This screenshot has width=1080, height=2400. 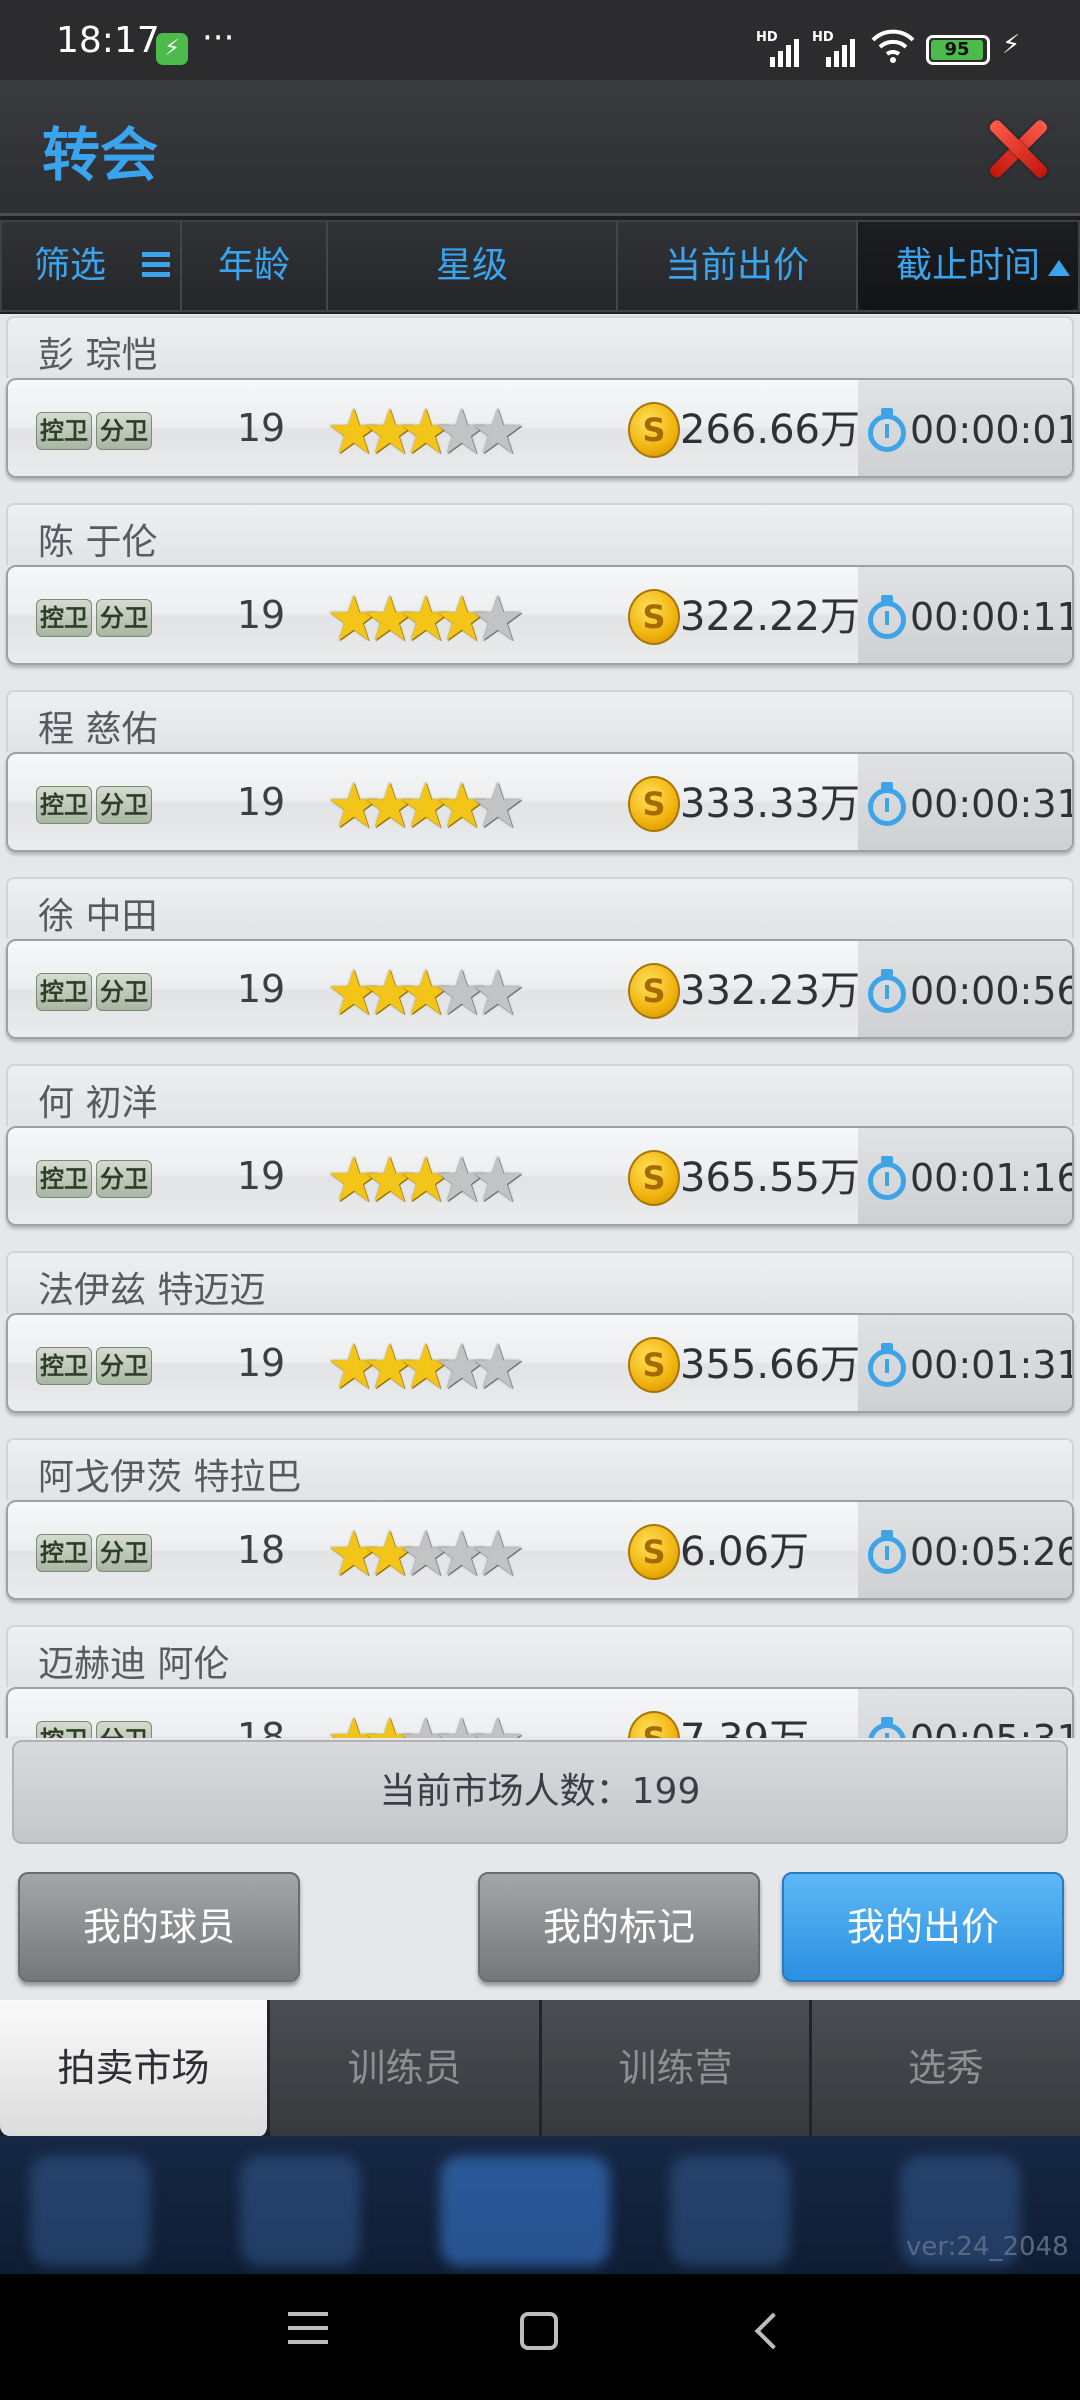 What do you see at coordinates (98, 916) in the screenshot?
I see `player-name: 徐 中田` at bounding box center [98, 916].